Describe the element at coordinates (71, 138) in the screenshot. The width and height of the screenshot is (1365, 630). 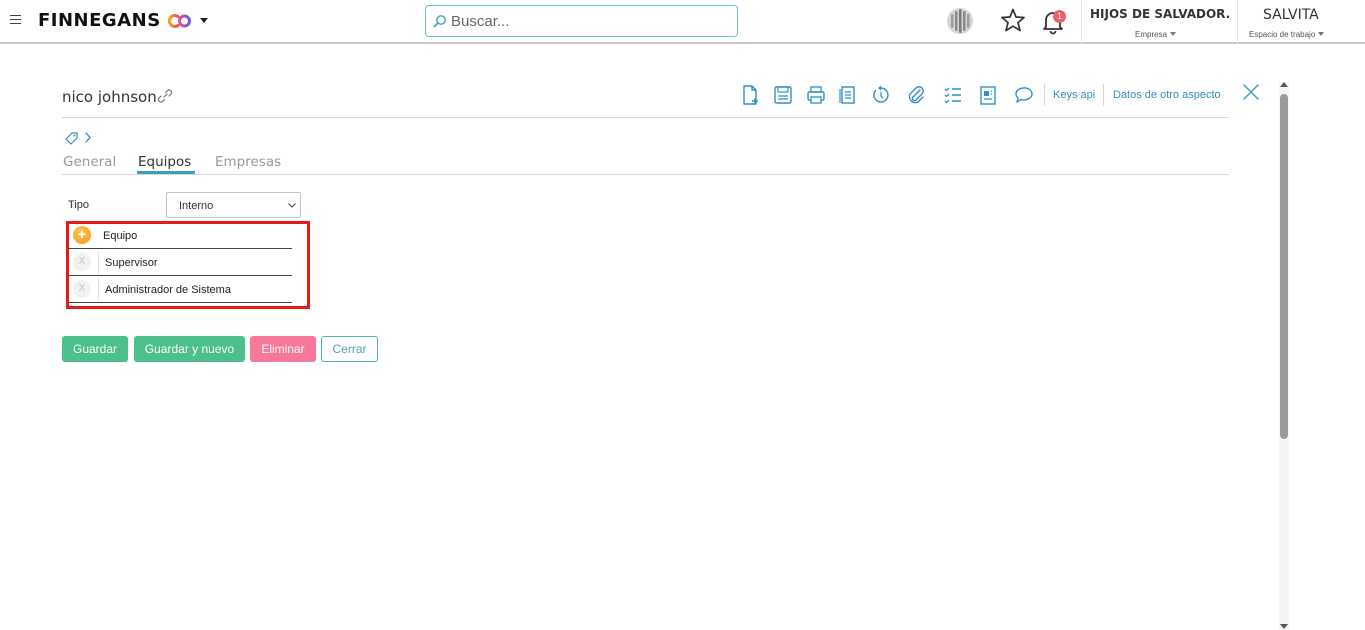
I see `tag-icon` at that location.